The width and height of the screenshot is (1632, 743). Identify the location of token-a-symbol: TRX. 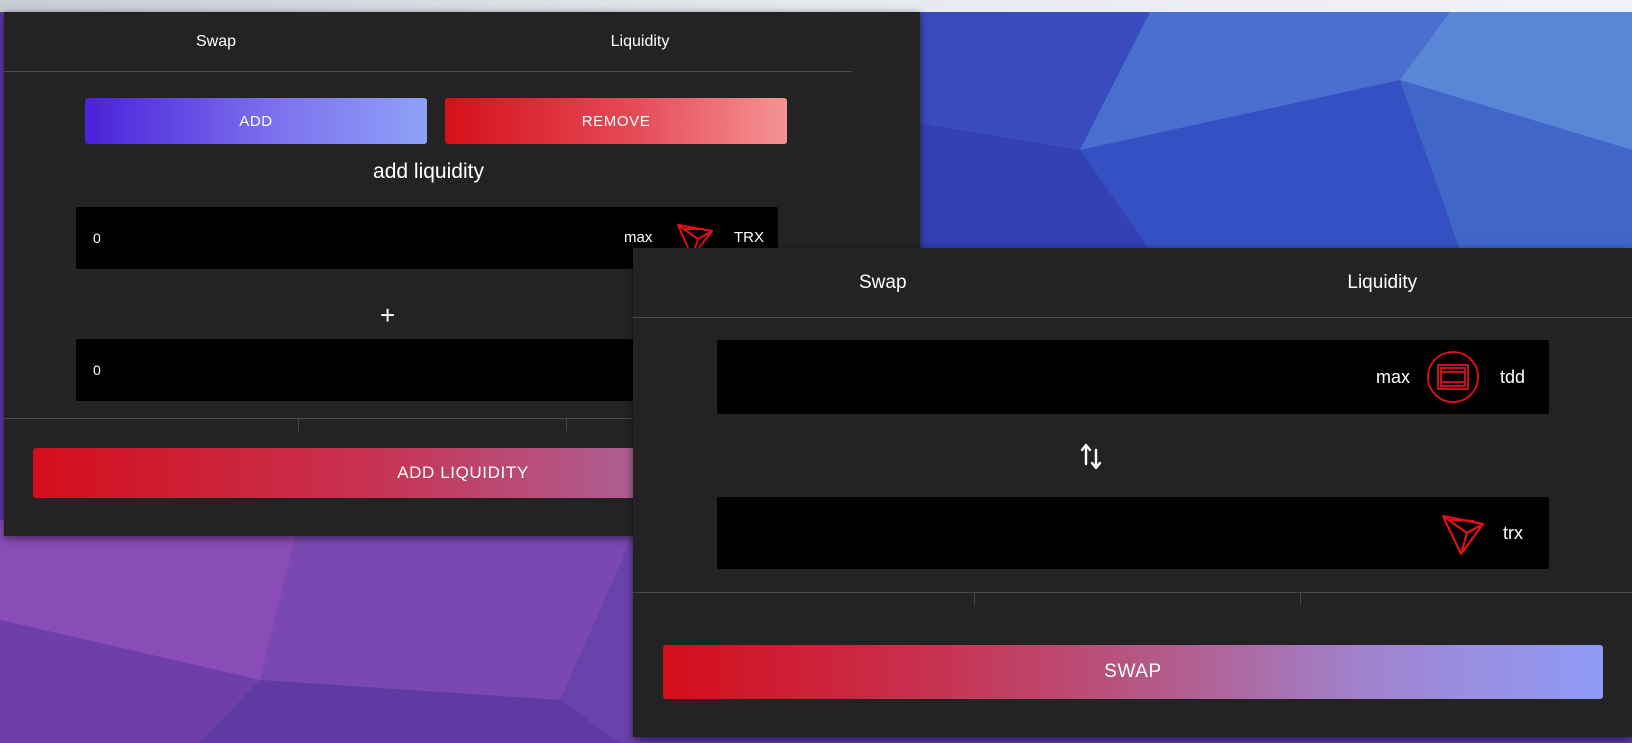
(749, 237).